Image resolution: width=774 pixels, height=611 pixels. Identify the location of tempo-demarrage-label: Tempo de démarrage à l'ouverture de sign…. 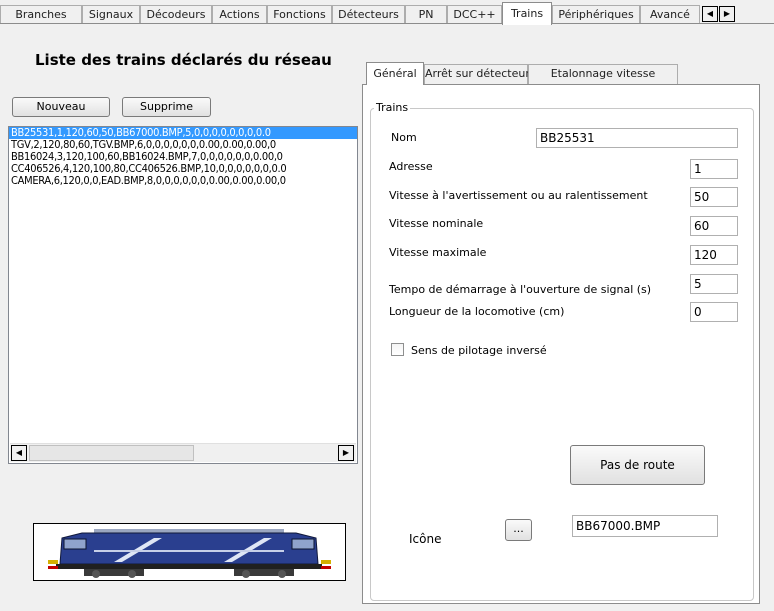
(520, 289).